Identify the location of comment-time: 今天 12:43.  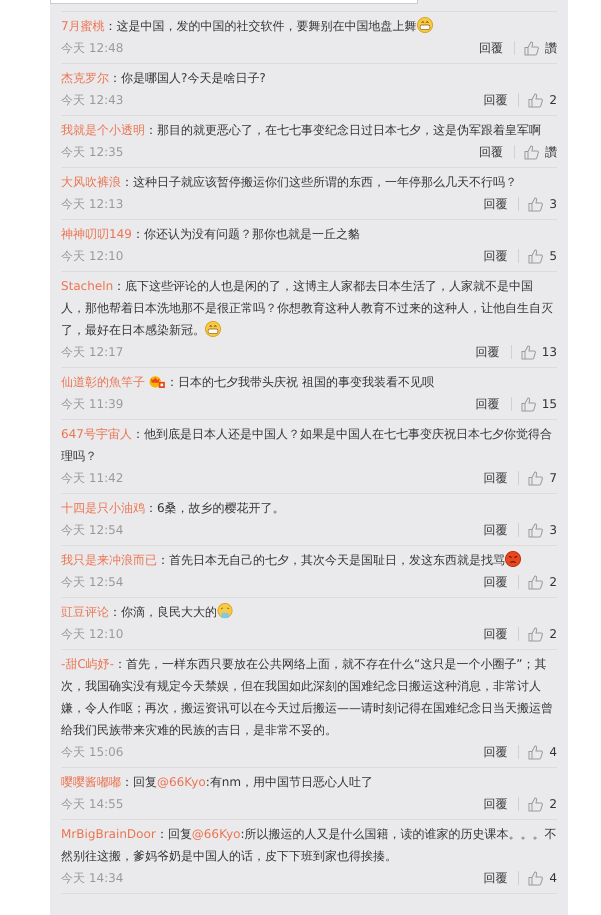
(92, 100).